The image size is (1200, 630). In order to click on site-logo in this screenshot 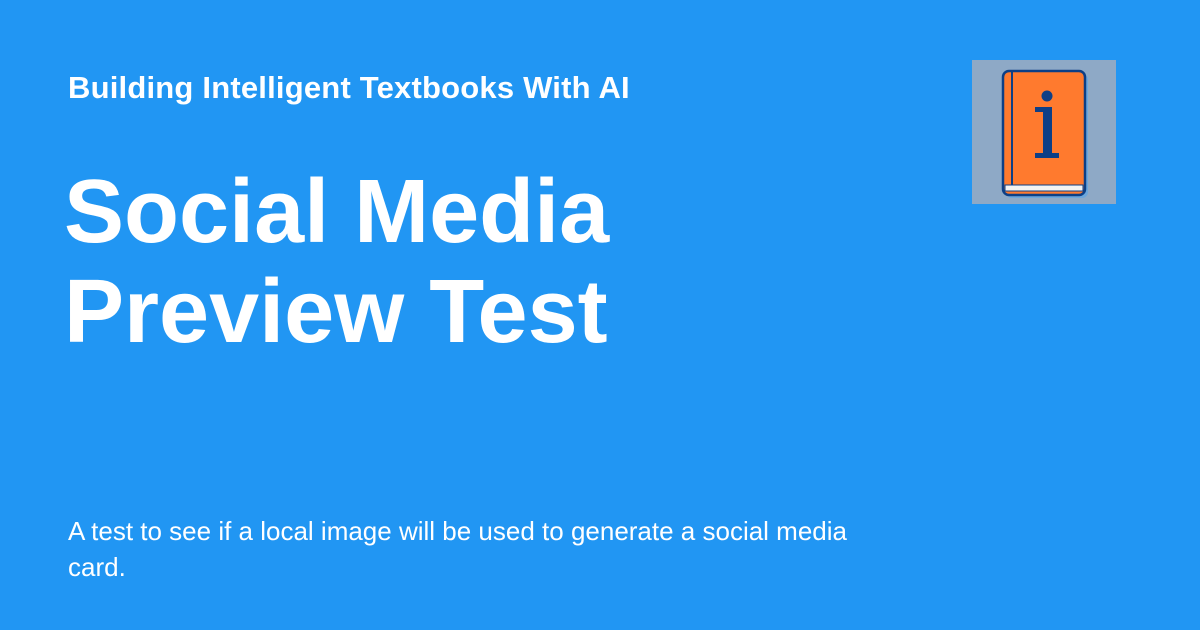, I will do `click(1044, 132)`.